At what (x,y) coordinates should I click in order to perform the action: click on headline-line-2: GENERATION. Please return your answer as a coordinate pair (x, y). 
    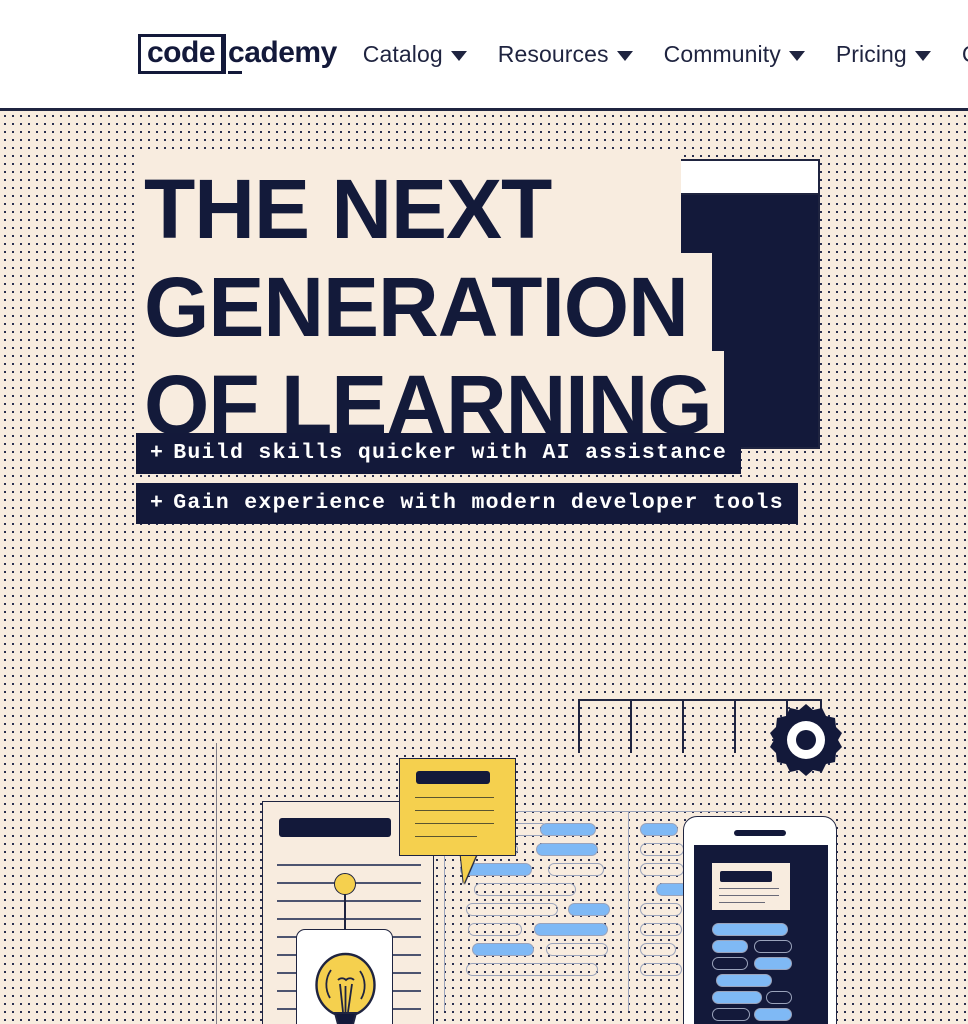
    Looking at the image, I should click on (424, 306).